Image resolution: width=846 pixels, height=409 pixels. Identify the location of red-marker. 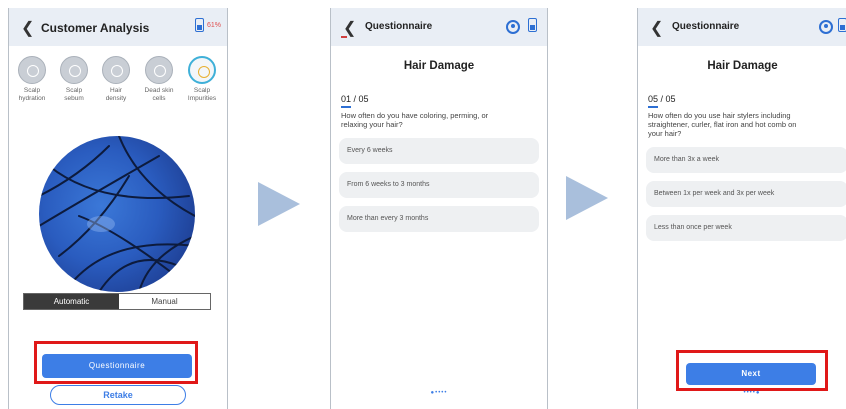
(344, 37).